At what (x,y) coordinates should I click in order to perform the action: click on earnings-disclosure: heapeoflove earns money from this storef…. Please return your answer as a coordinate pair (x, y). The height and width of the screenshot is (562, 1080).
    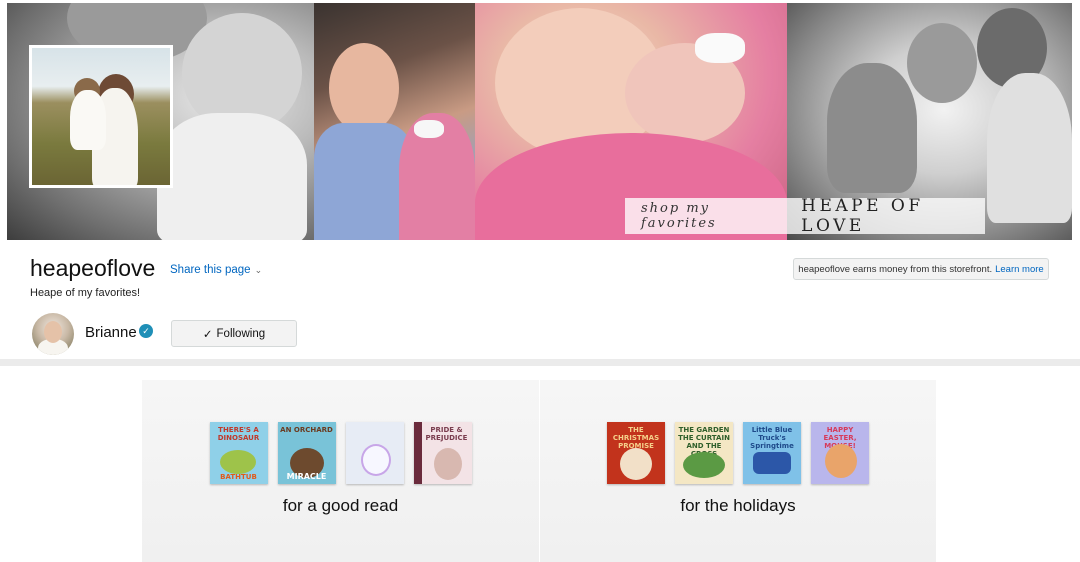
    Looking at the image, I should click on (921, 269).